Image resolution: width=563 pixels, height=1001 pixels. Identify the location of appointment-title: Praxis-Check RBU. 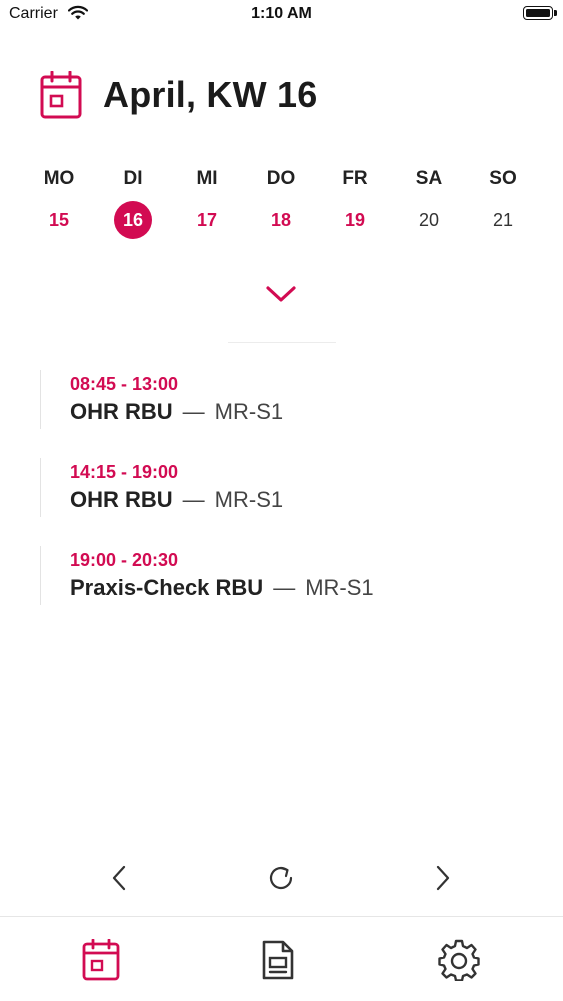
(167, 587).